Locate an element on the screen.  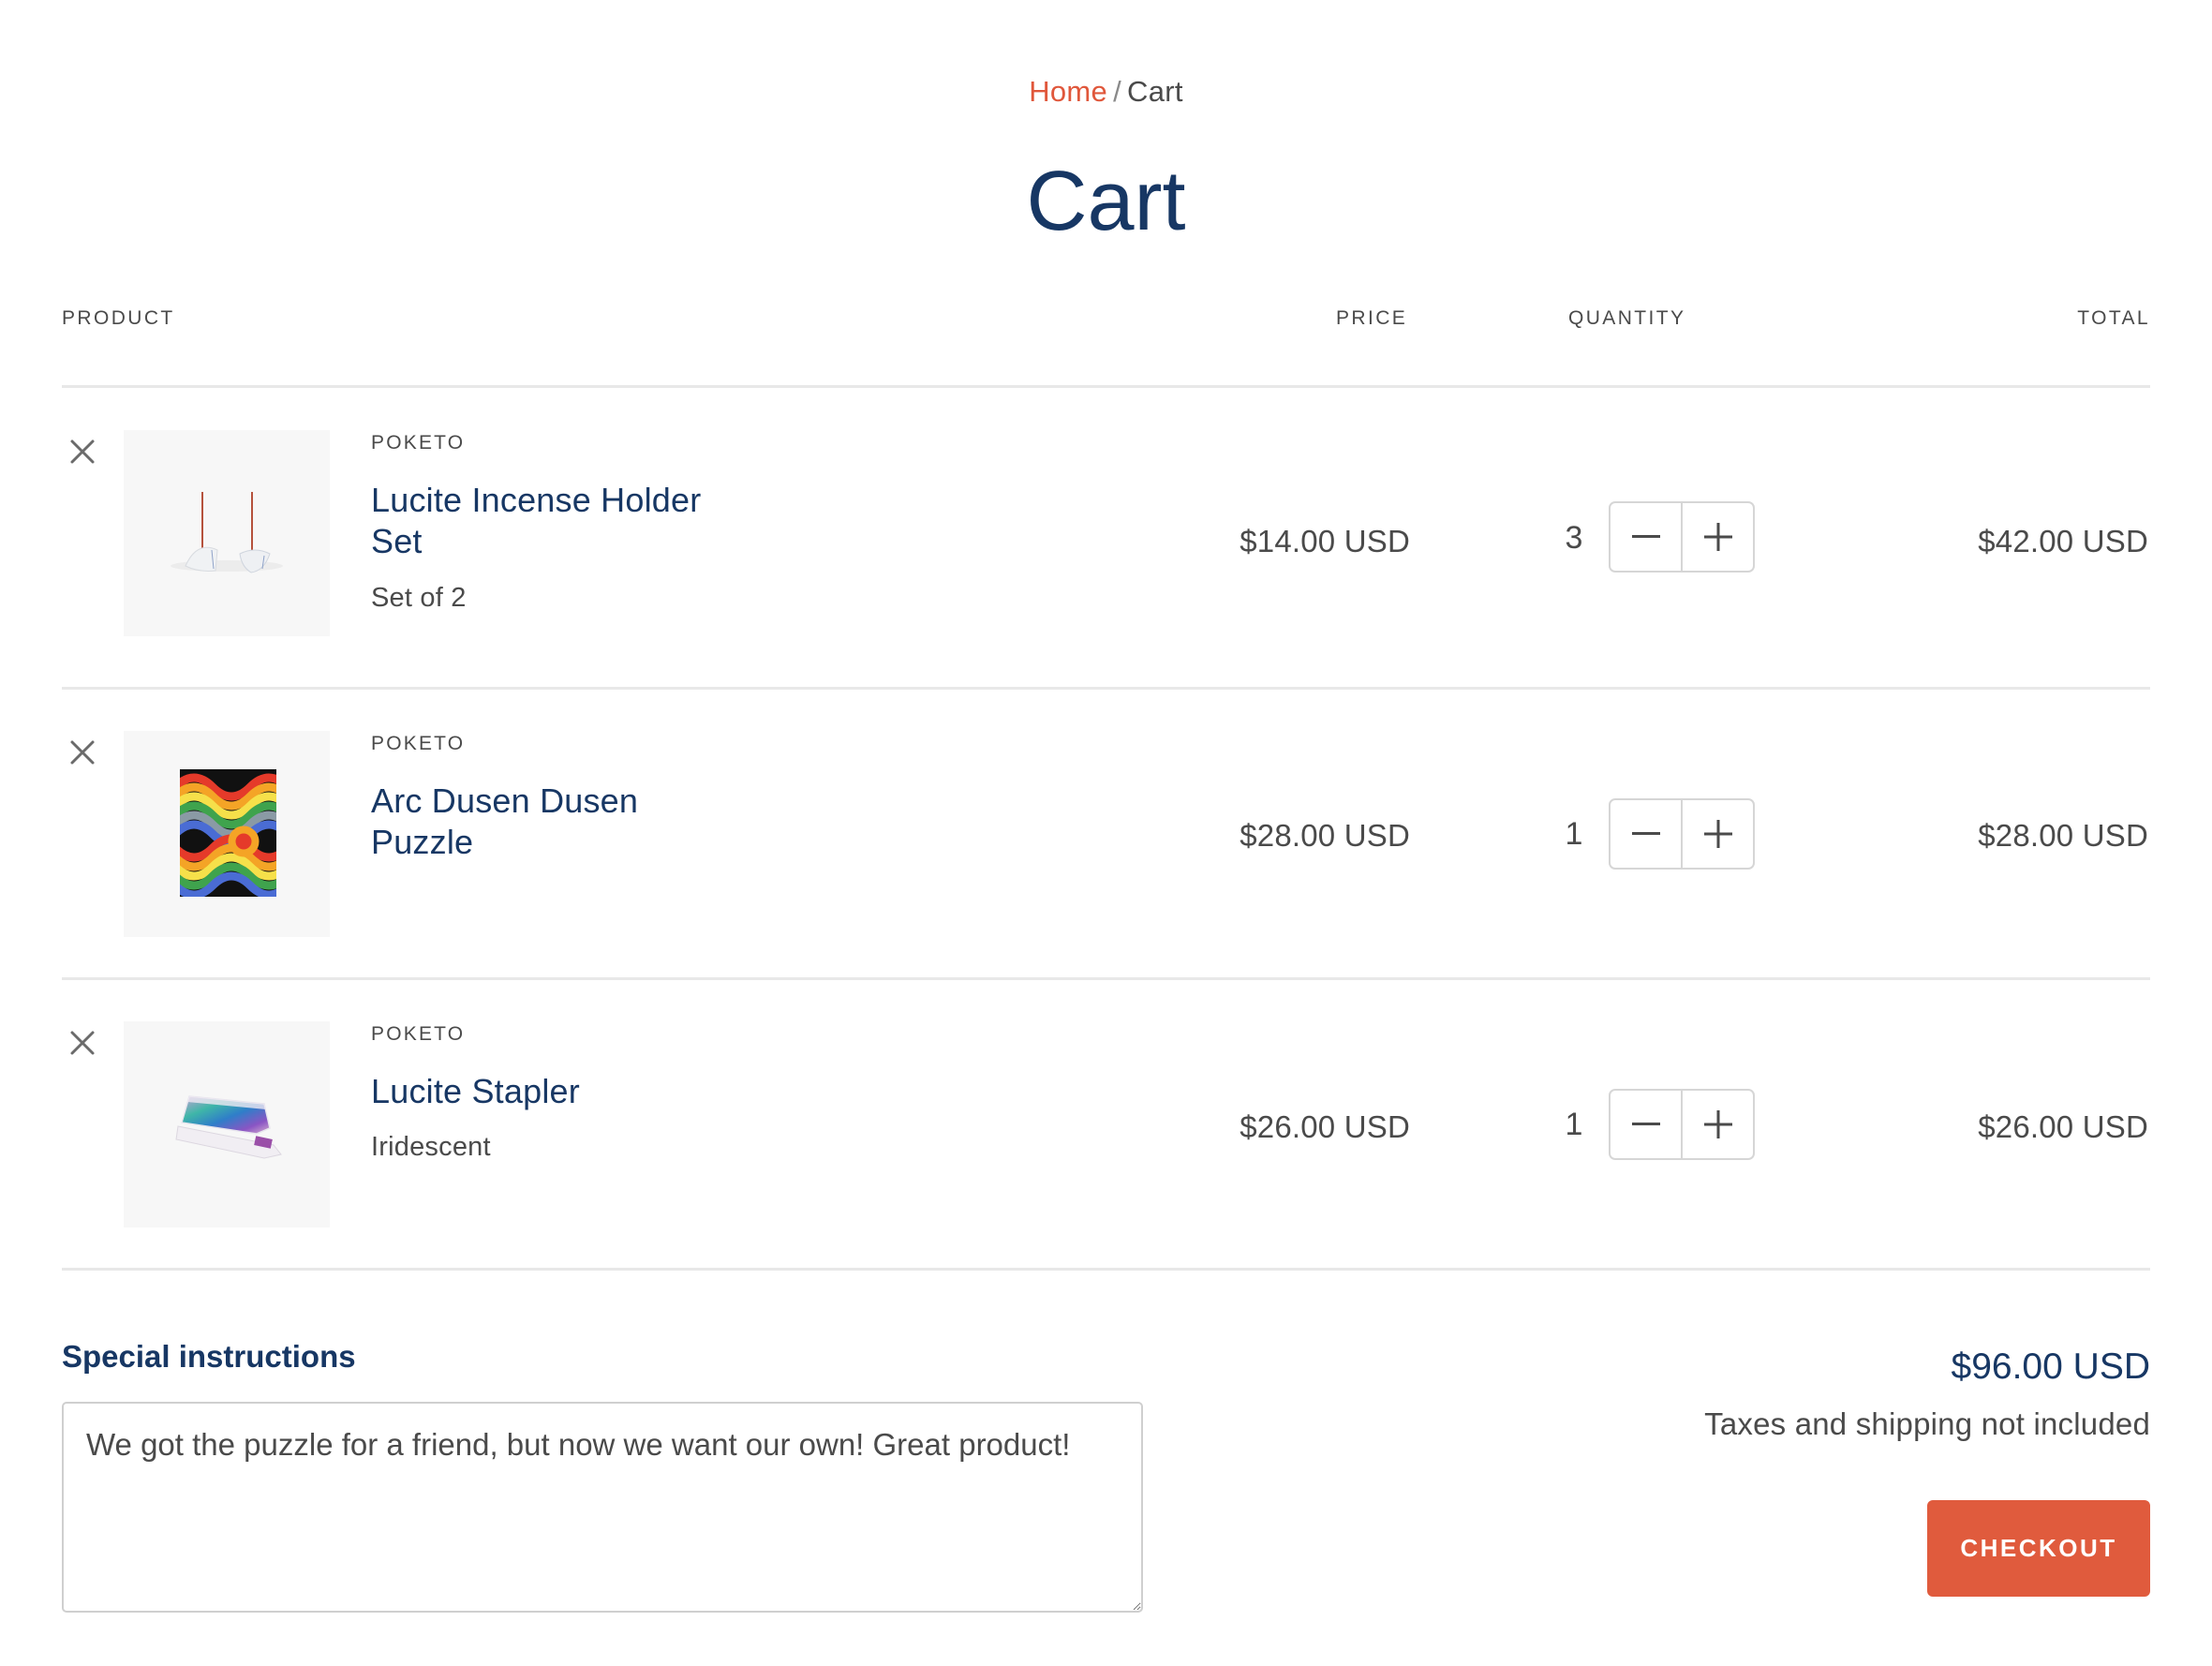
puzzle-image is located at coordinates (227, 834).